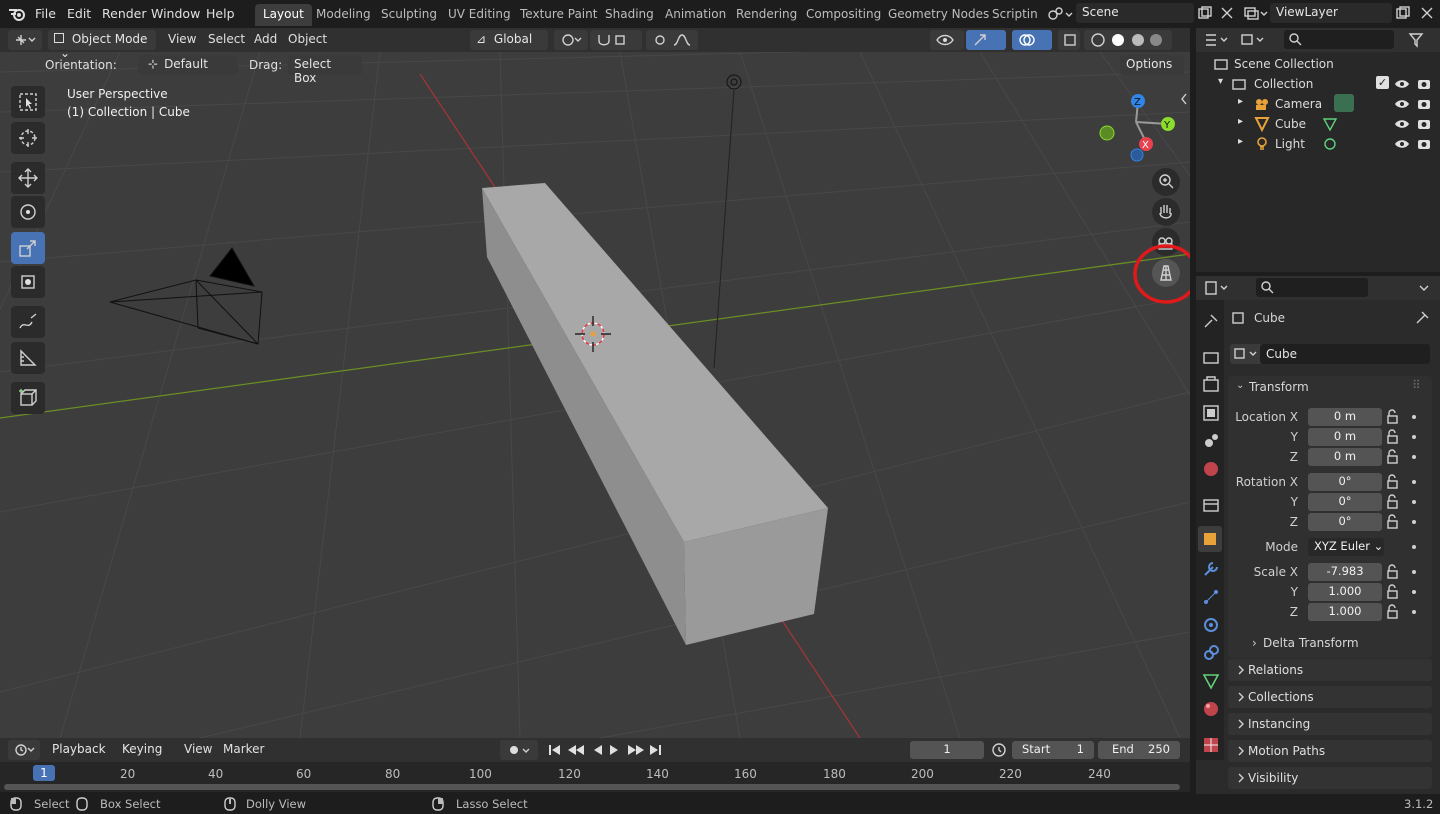  What do you see at coordinates (1311, 643) in the screenshot?
I see `delta-transform-subpanel: Delta Transform` at bounding box center [1311, 643].